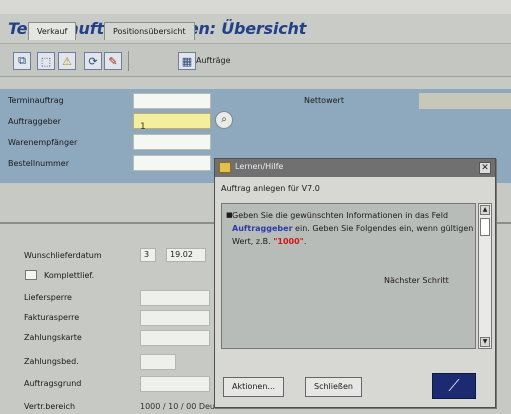 Image resolution: width=511 pixels, height=414 pixels. I want to click on dialog-title-bar: Lernen/Hilfe ✕, so click(355, 168).